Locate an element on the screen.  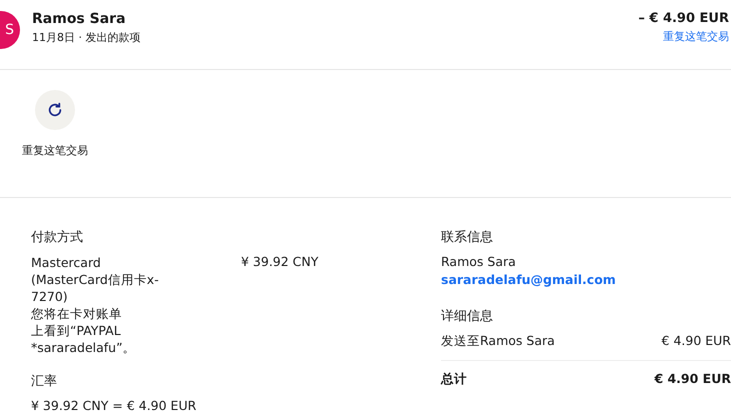
section-heading: 联系信息 is located at coordinates (467, 237).